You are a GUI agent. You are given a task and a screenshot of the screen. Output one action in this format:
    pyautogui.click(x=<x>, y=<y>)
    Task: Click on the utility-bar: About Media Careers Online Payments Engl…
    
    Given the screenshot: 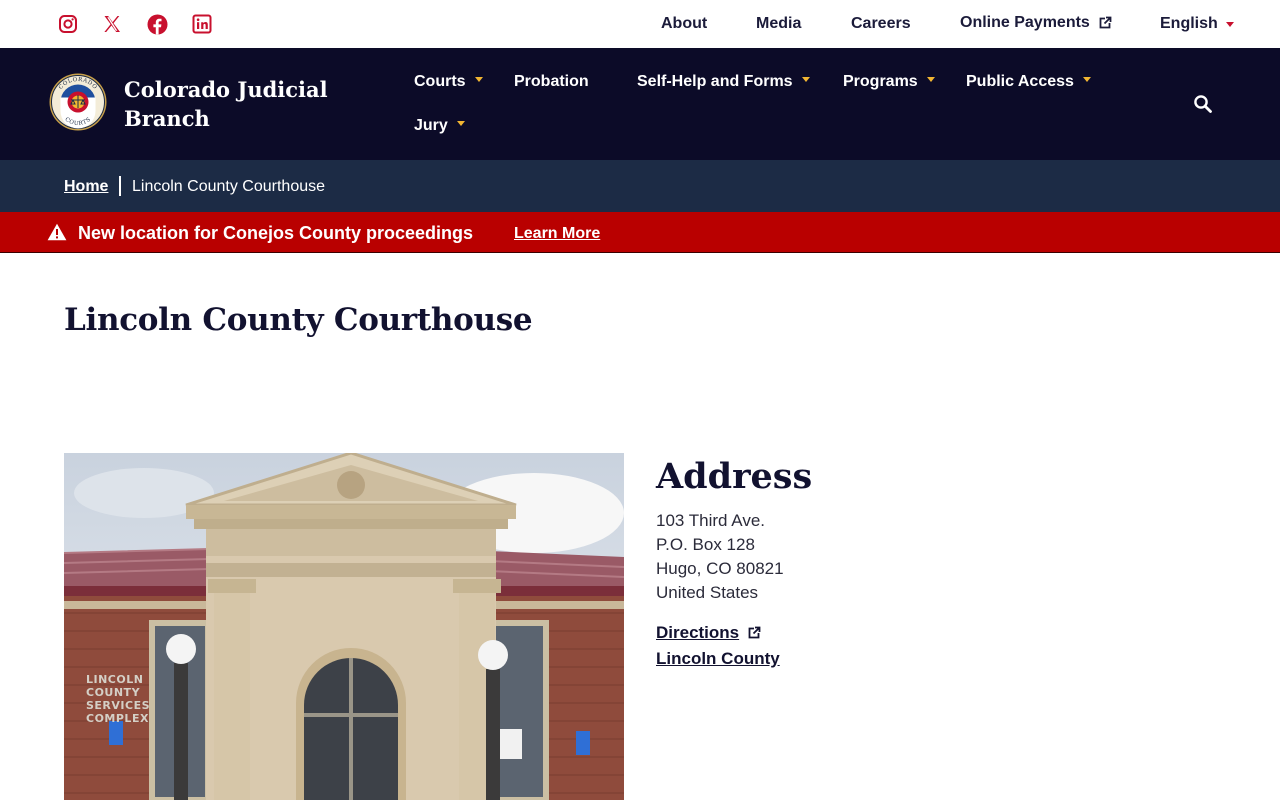 What is the action you would take?
    pyautogui.click(x=640, y=24)
    